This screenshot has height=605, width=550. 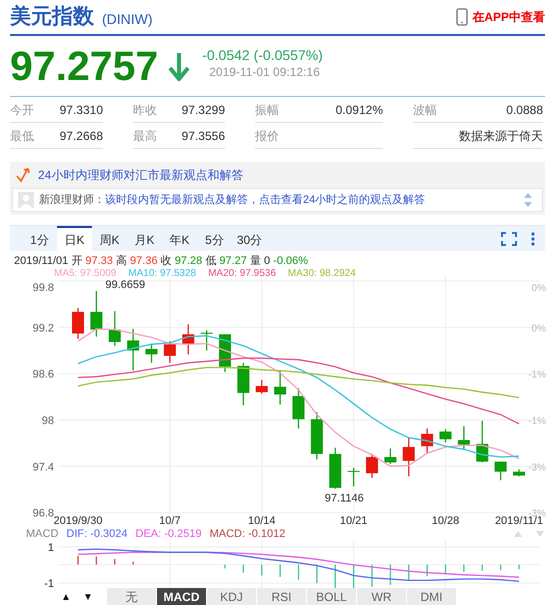 What do you see at coordinates (22, 110) in the screenshot?
I see `stat-label: 今开` at bounding box center [22, 110].